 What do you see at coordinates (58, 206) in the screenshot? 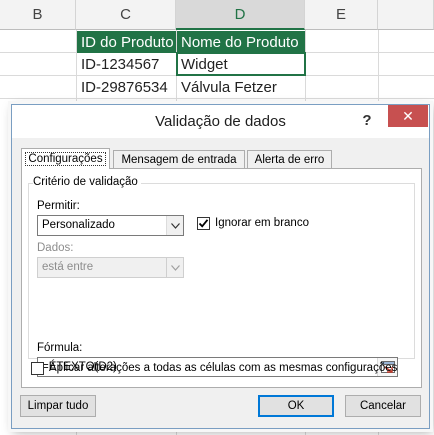
I see `allow-label: Permitir:` at bounding box center [58, 206].